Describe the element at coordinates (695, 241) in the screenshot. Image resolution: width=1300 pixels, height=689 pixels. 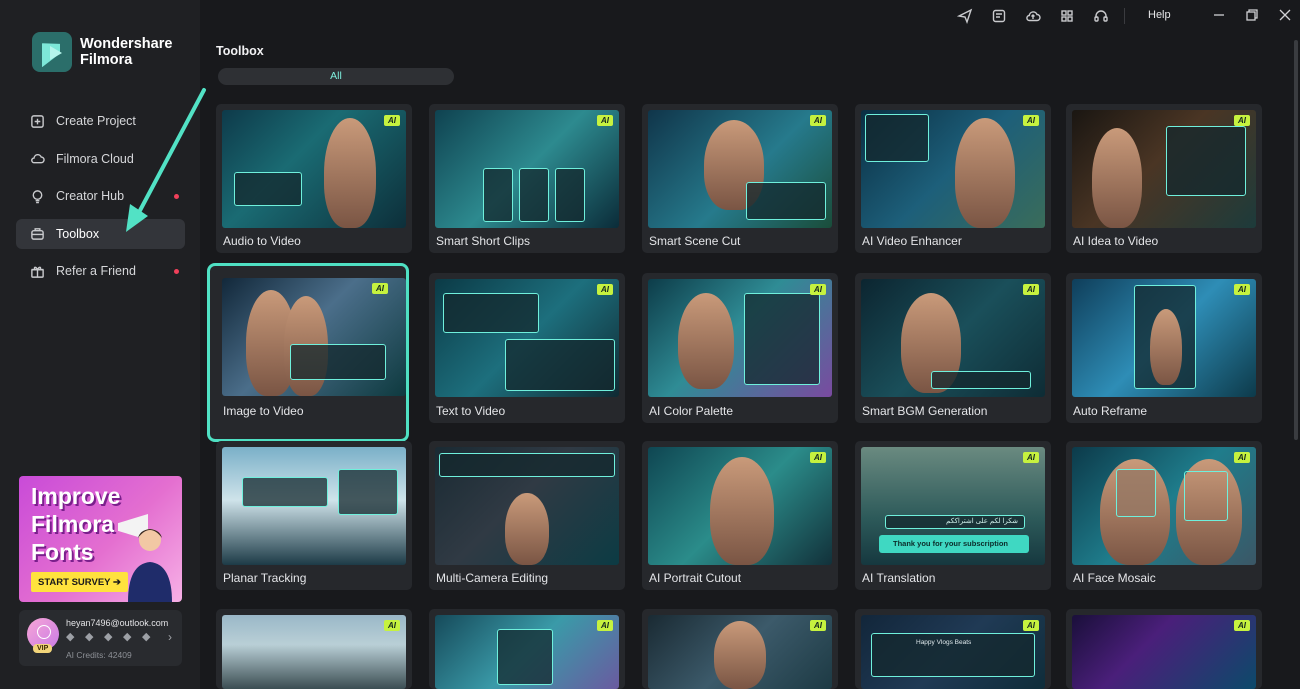
I see `tool-label: Smart Scene Cut` at that location.